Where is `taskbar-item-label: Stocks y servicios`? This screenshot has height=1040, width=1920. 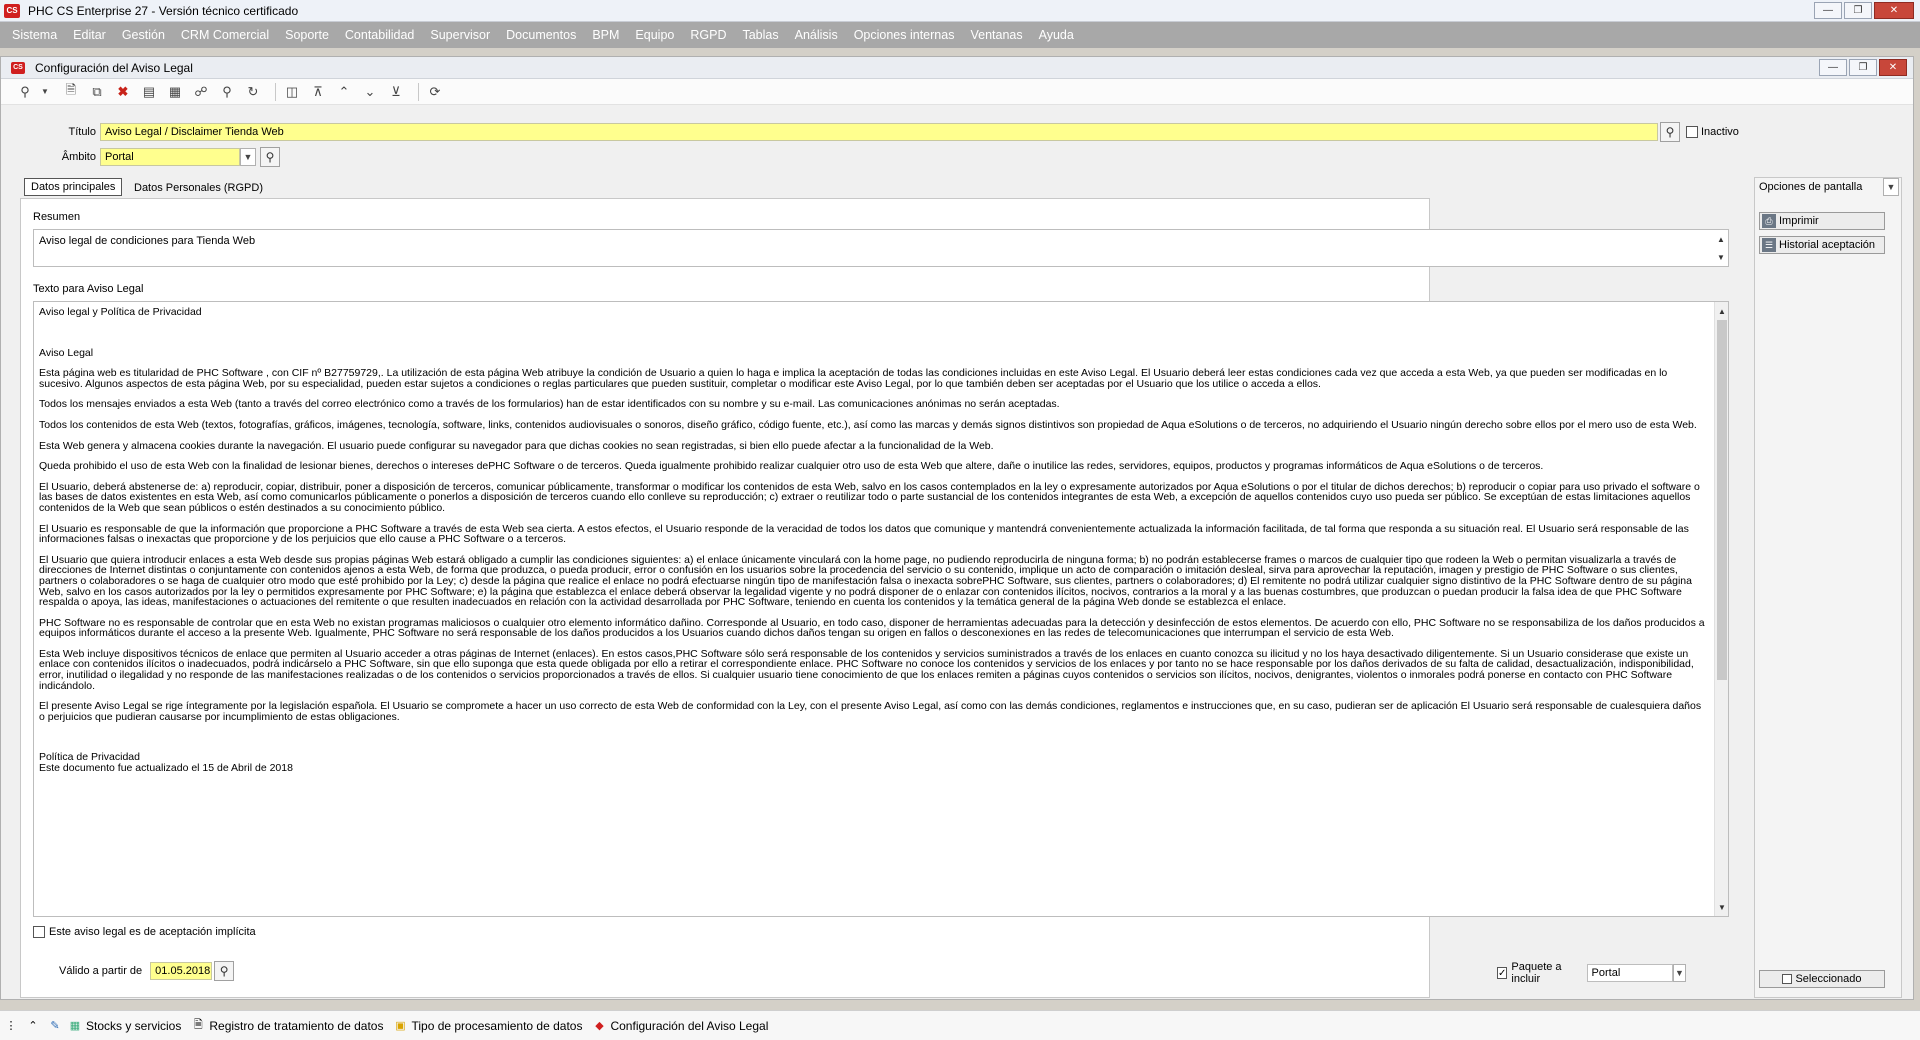
taskbar-item-label: Stocks y servicios is located at coordinates (134, 1025).